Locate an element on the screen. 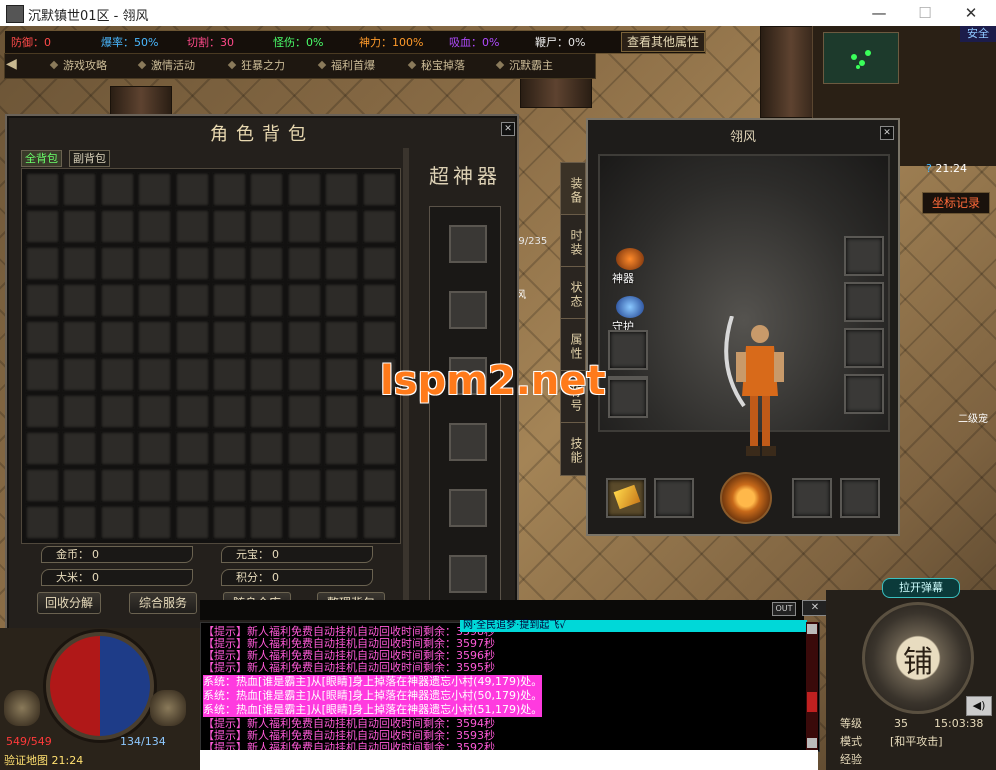 This screenshot has width=996, height=770. gem-orb-slot is located at coordinates (746, 498).